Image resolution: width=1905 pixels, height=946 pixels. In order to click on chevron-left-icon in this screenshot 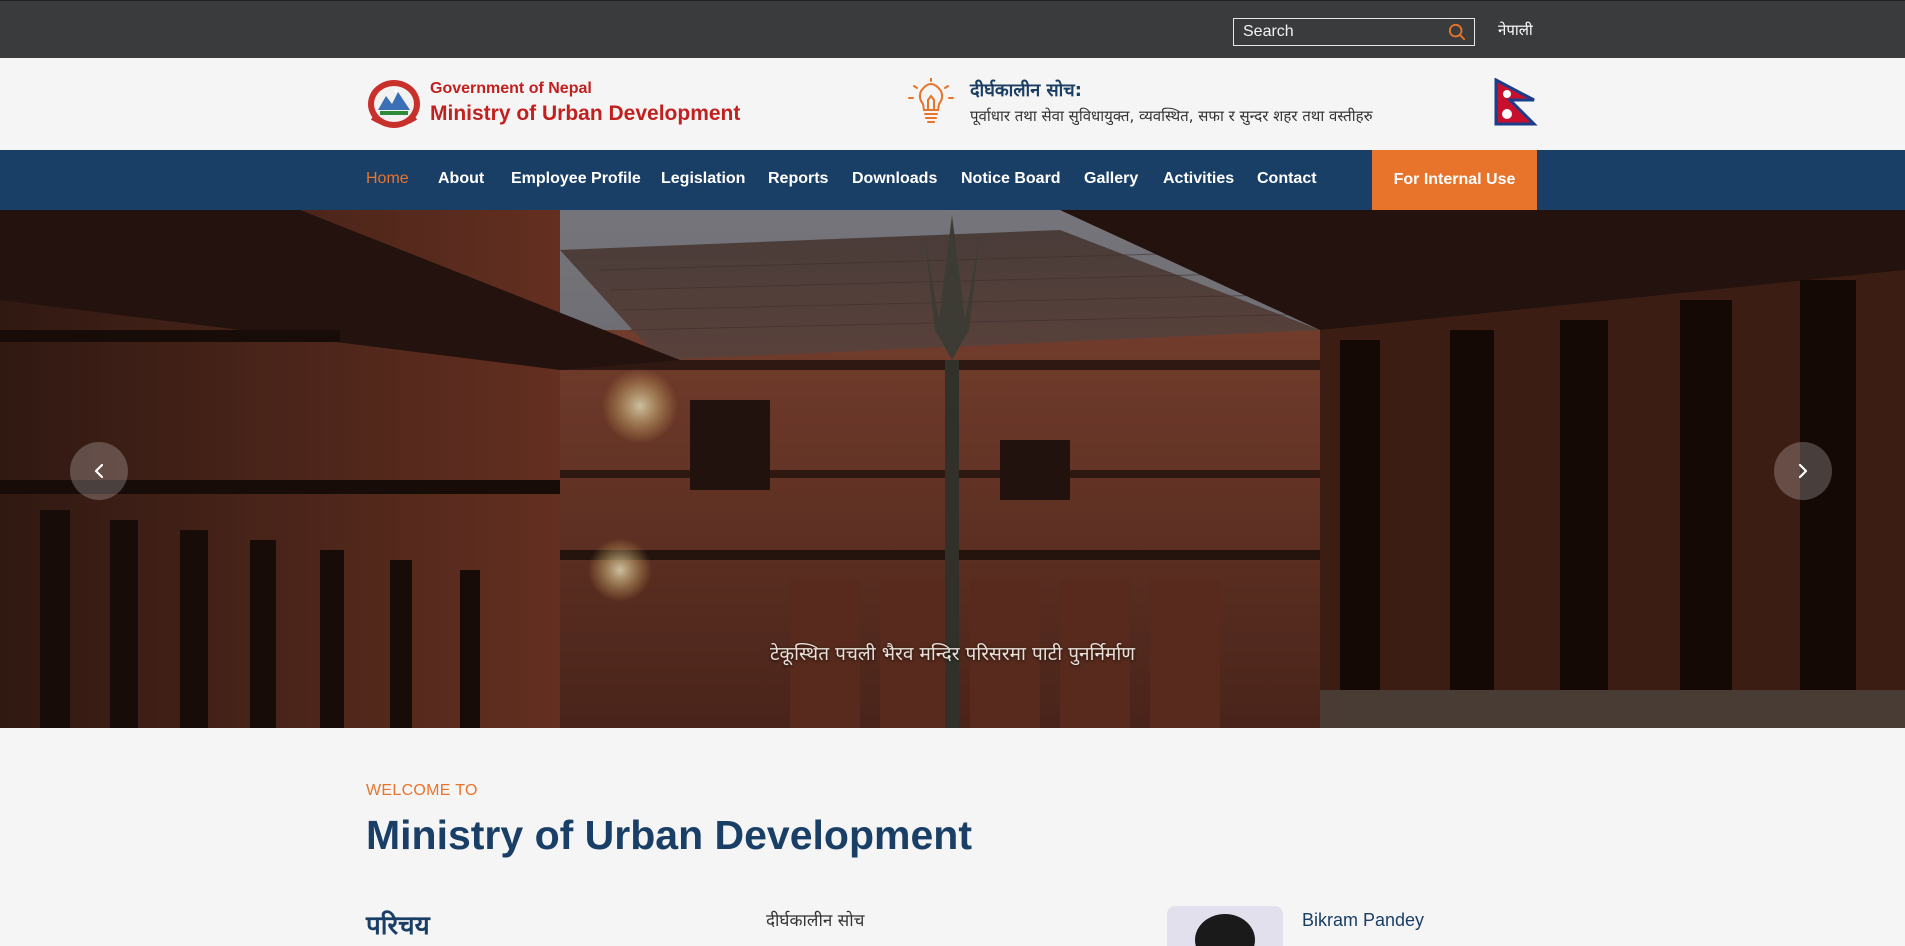, I will do `click(99, 471)`.